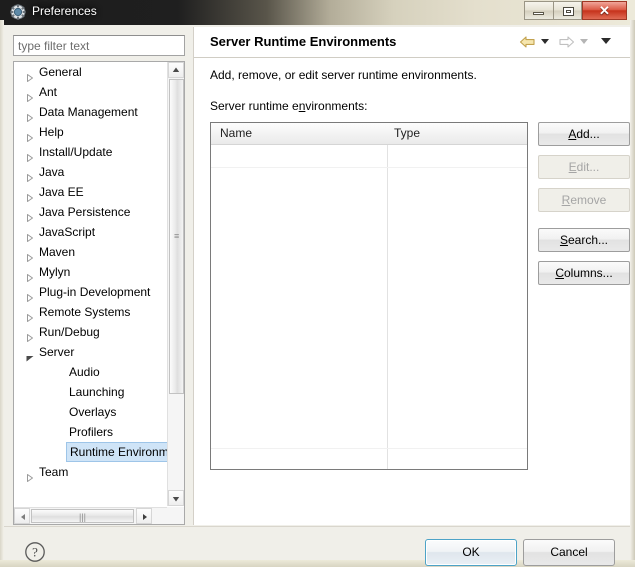 This screenshot has height=567, width=635. Describe the element at coordinates (317, 12) in the screenshot. I see `title-bar: Preferences ✕` at that location.